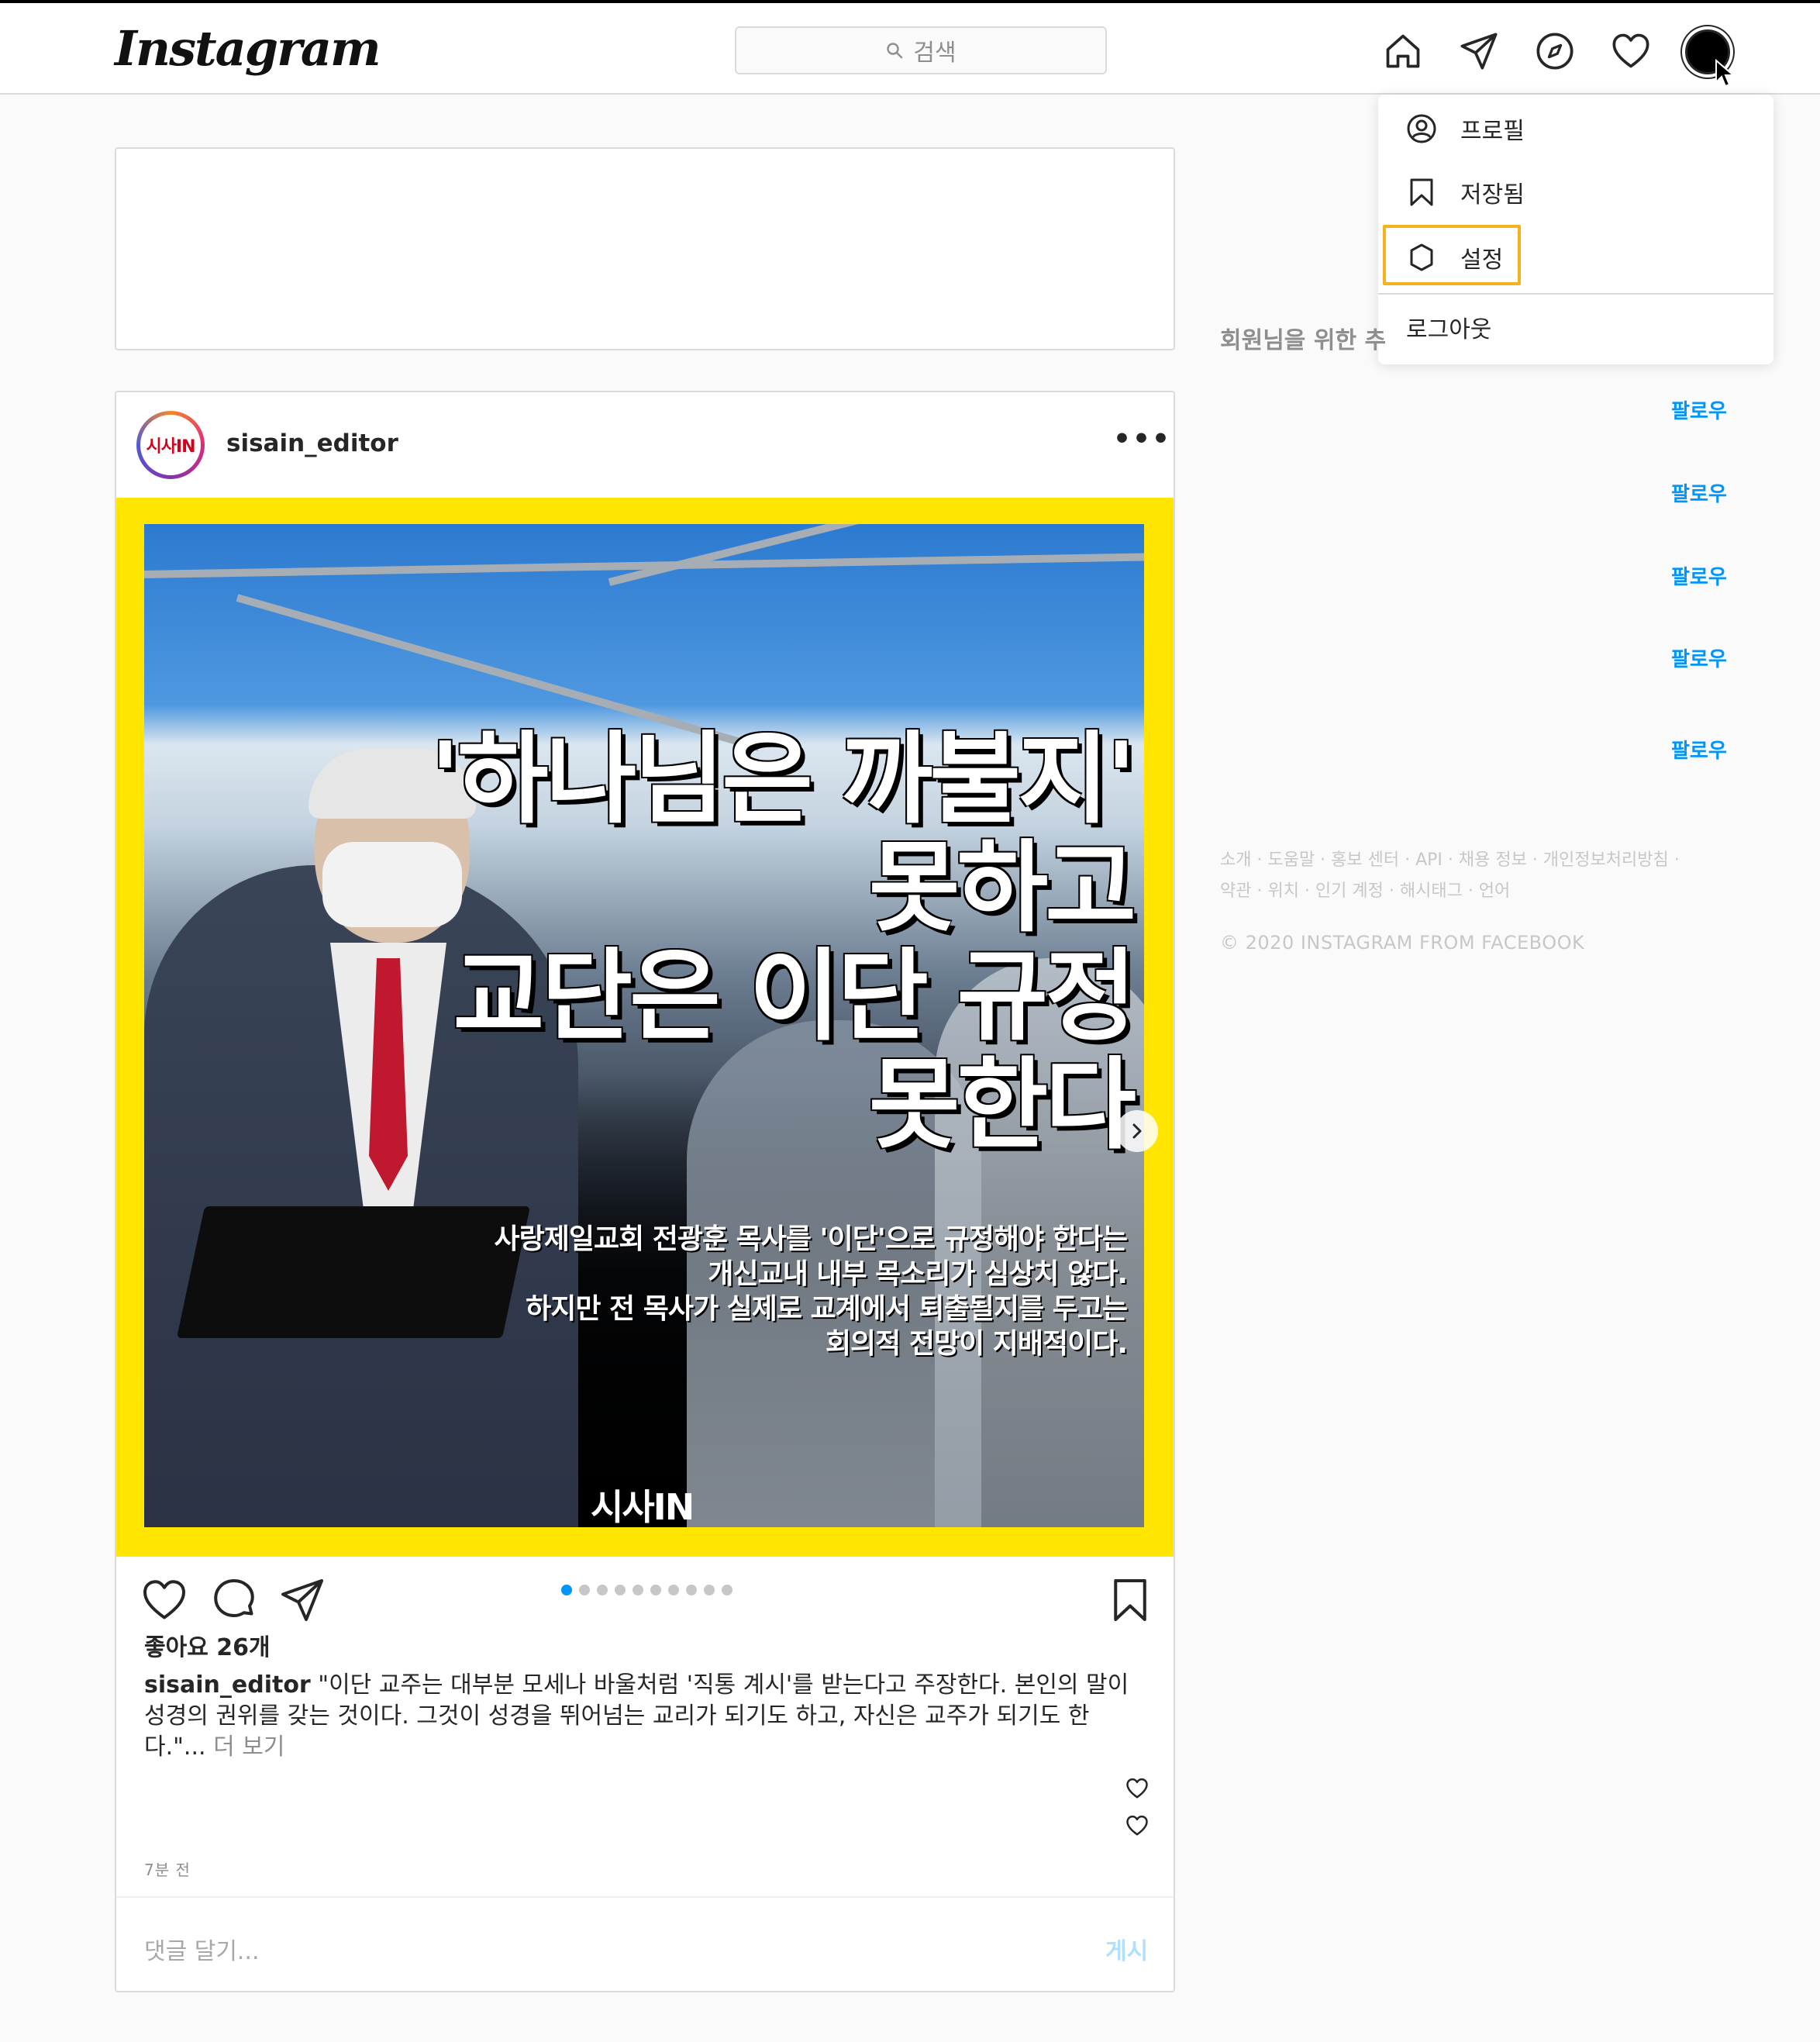  Describe the element at coordinates (1479, 51) in the screenshot. I see `direct-message-icon` at that location.